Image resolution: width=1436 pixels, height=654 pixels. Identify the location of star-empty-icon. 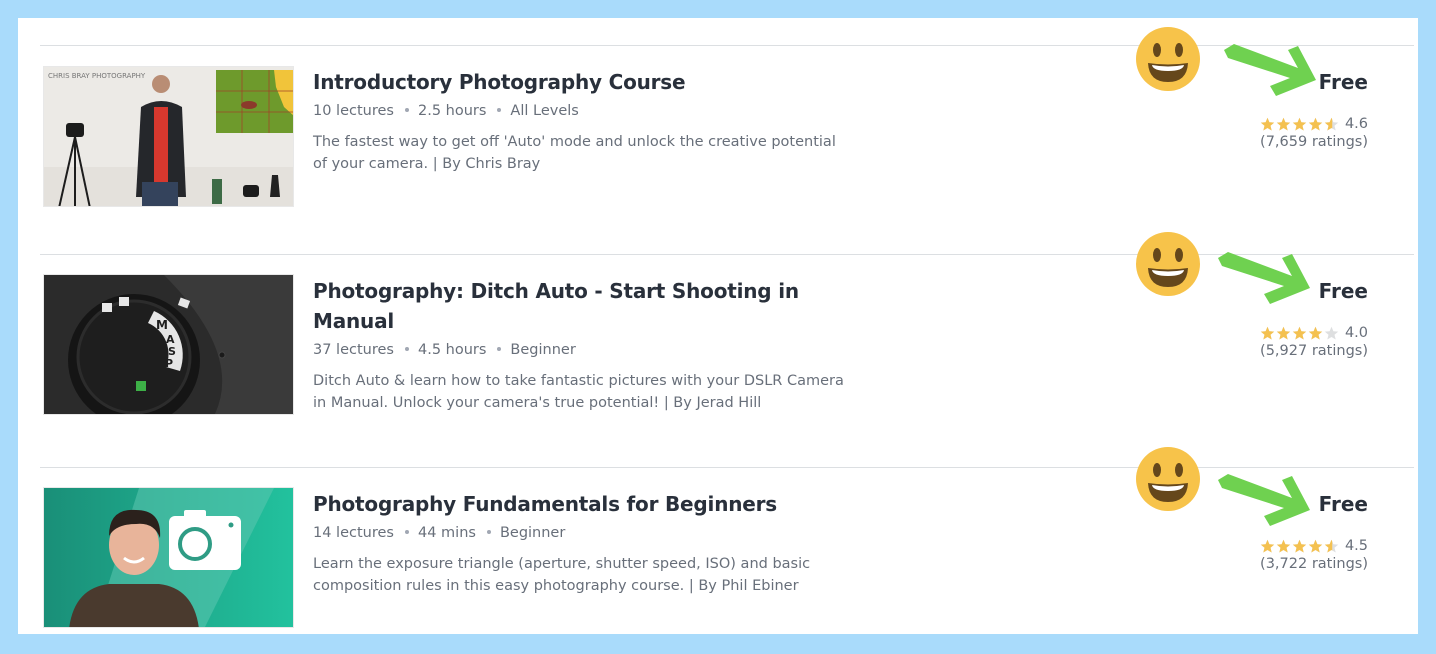
(1331, 332).